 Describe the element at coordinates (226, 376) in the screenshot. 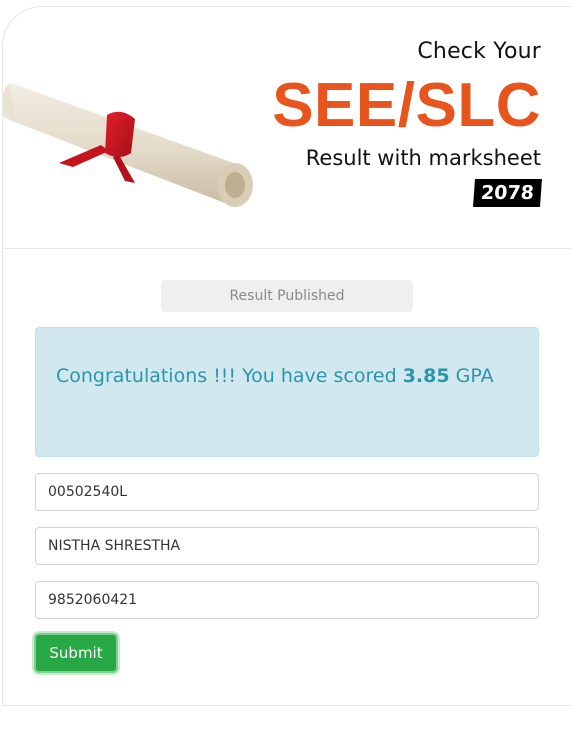

I see `result-message: Congratulations !!! You have scored` at that location.